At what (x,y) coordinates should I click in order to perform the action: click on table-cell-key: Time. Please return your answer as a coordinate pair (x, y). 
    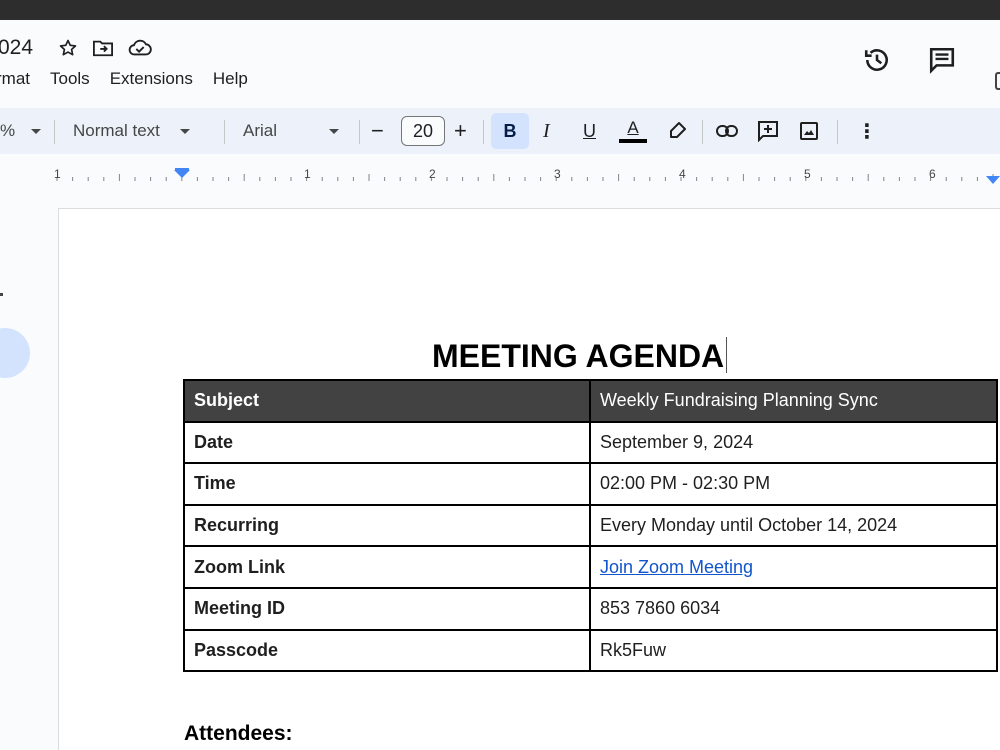
    Looking at the image, I should click on (387, 484).